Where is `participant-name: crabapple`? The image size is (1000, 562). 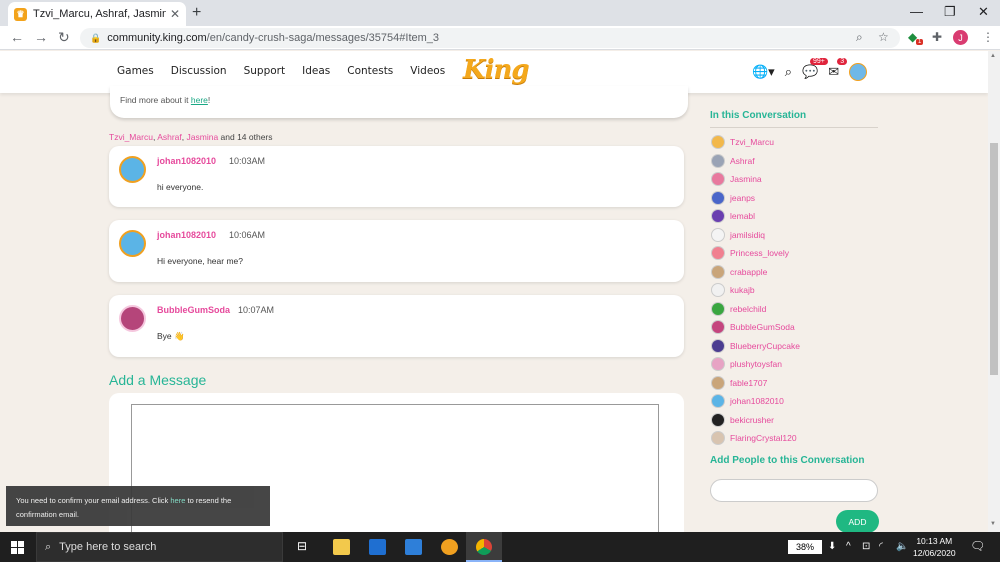
participant-name: crabapple is located at coordinates (748, 272).